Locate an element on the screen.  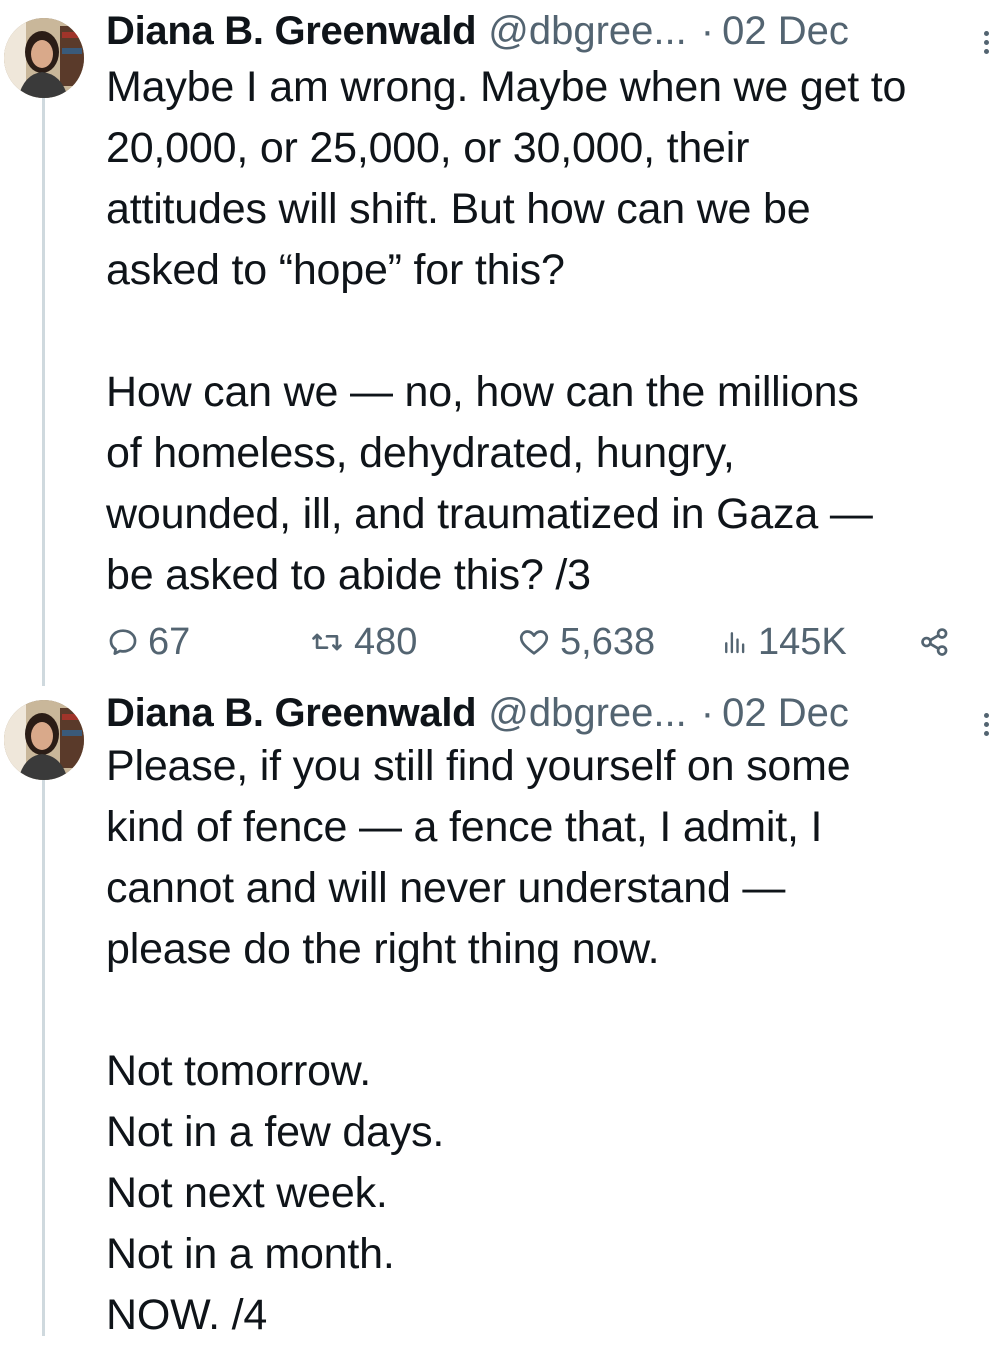
text-line: 20,000, or 25,000, or 30,000, their is located at coordinates (428, 148).